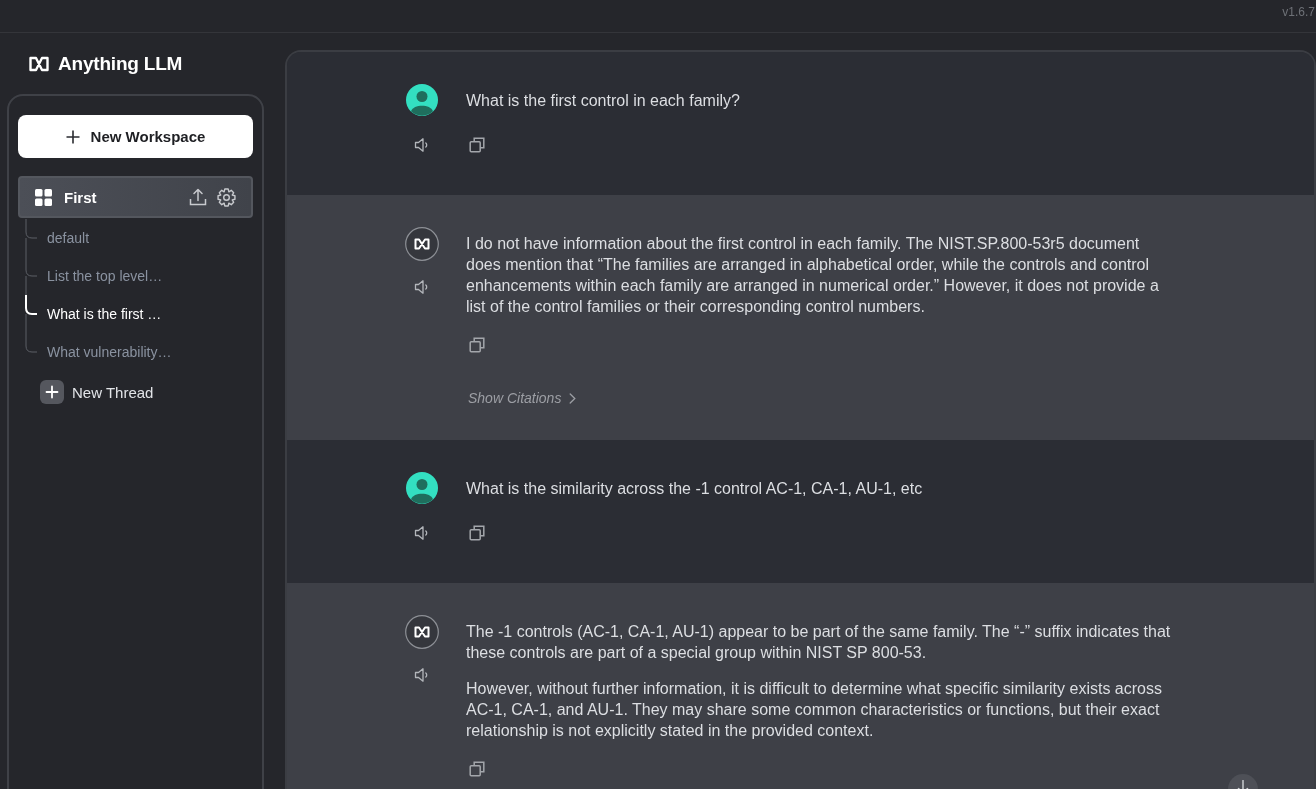 This screenshot has height=789, width=1316. Describe the element at coordinates (39, 64) in the screenshot. I see `logo-icon` at that location.